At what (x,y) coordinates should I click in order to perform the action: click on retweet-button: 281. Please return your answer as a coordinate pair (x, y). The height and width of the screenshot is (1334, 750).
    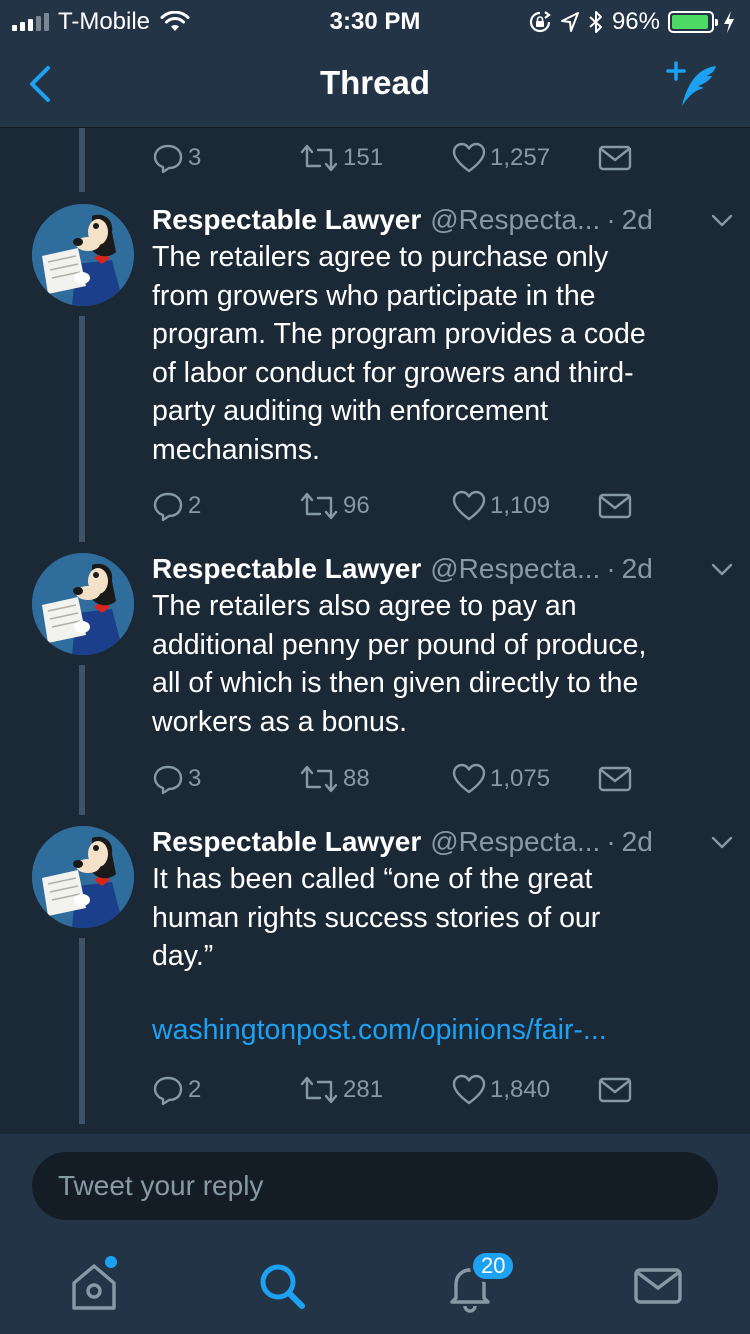
    Looking at the image, I should click on (341, 1090).